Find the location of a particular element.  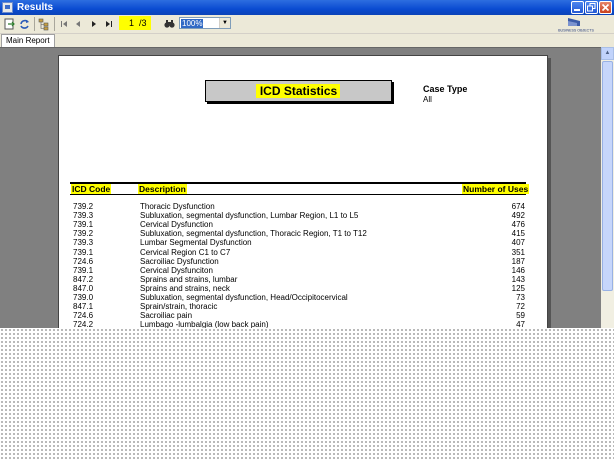

table-row: 739.2 Thoracic Dysfunction 674 is located at coordinates (304, 206).